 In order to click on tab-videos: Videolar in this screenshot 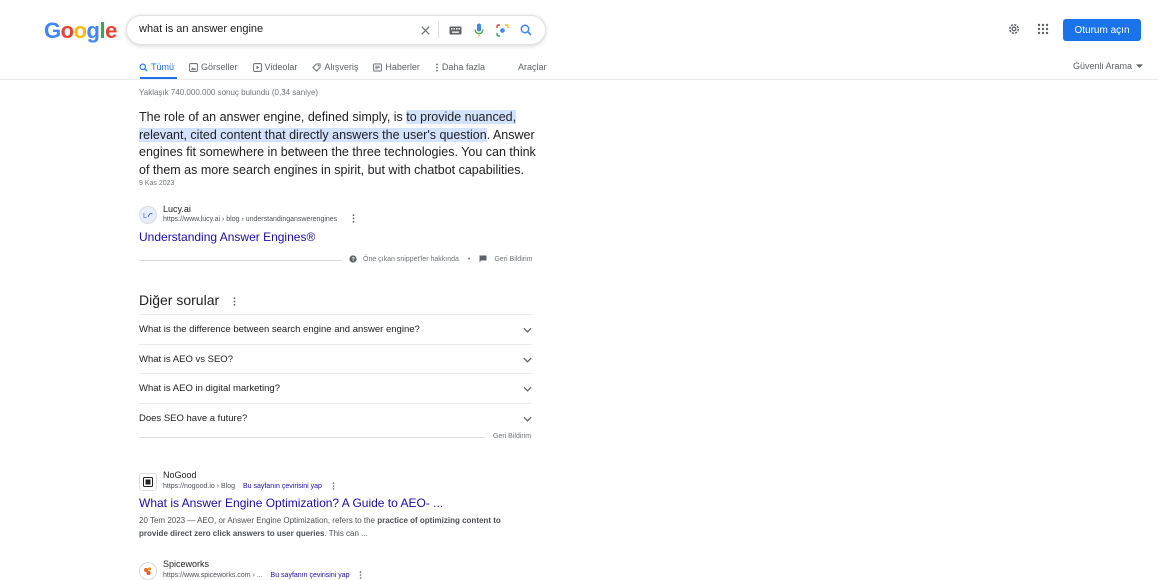, I will do `click(275, 67)`.